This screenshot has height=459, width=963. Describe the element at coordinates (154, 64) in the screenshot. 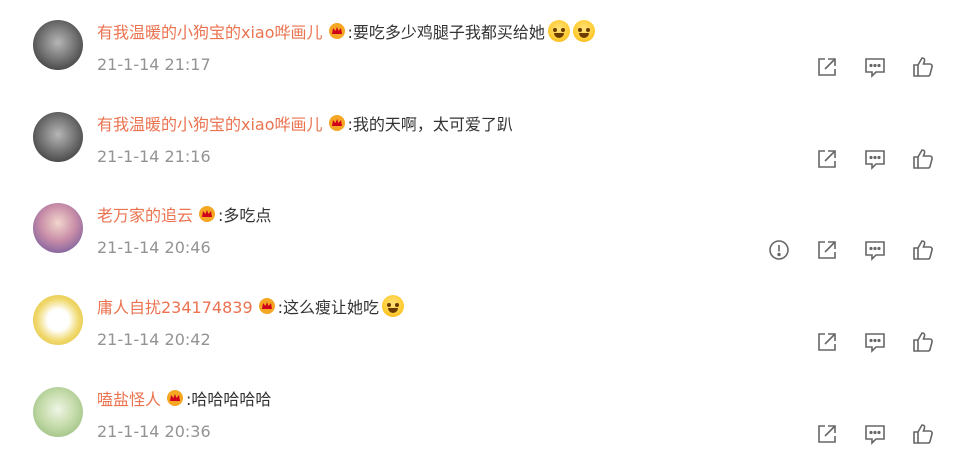

I see `comment-time: 21-1-14 21:17` at that location.